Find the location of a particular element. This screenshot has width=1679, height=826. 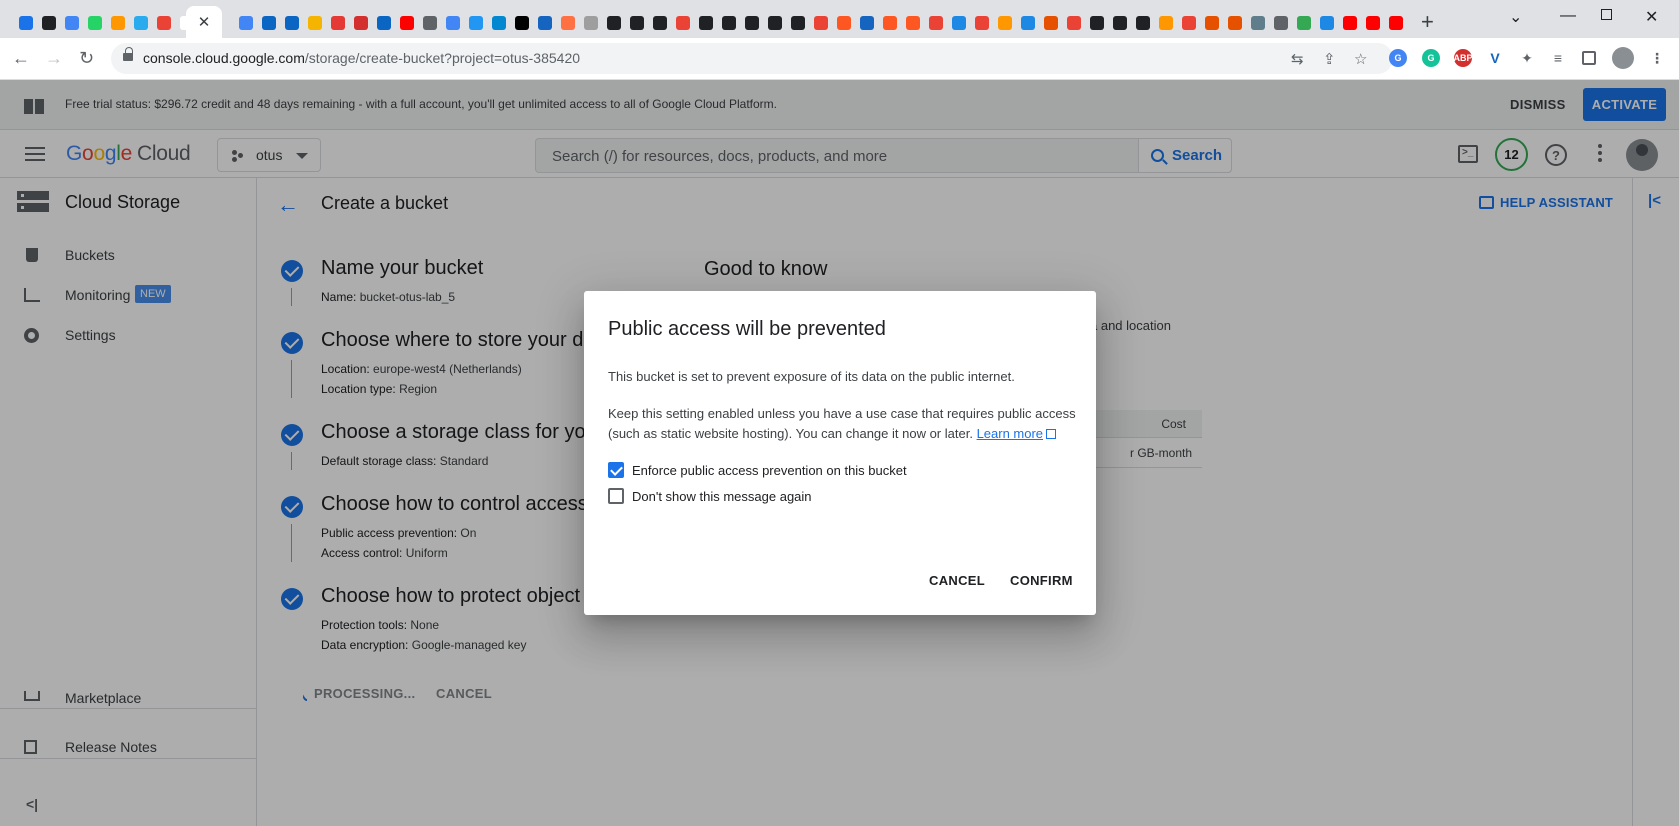

share-icon: ⇪ is located at coordinates (1329, 59).